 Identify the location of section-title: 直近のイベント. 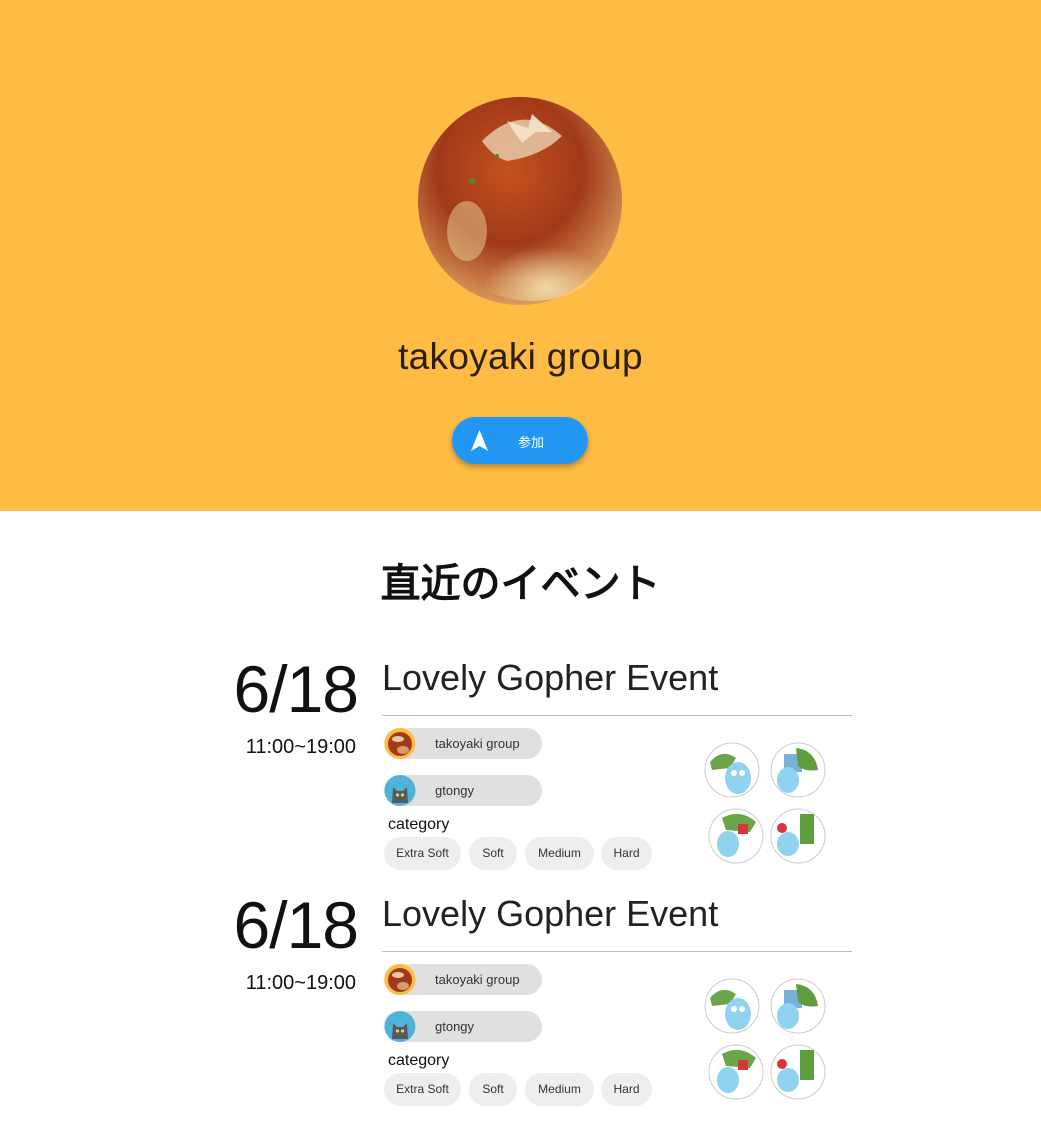
(520, 584).